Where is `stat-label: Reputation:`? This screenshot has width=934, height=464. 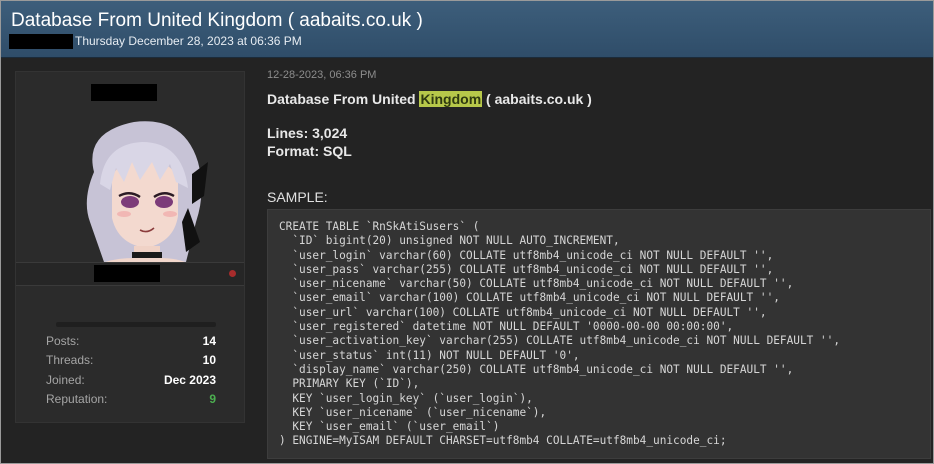 stat-label: Reputation: is located at coordinates (77, 399).